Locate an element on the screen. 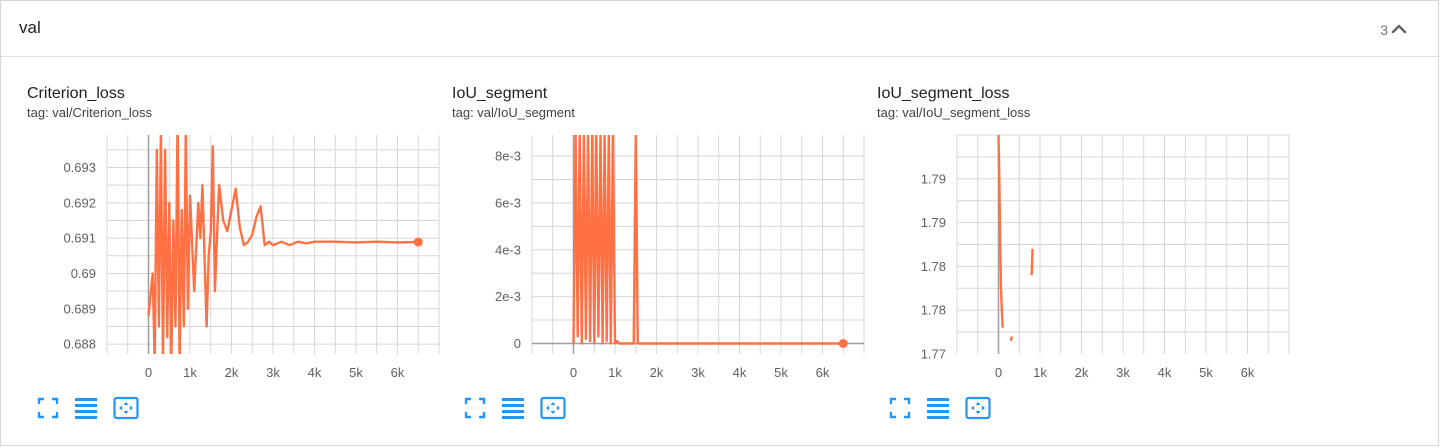 The height and width of the screenshot is (448, 1446). y-tick-label: 2e-3 is located at coordinates (508, 296).